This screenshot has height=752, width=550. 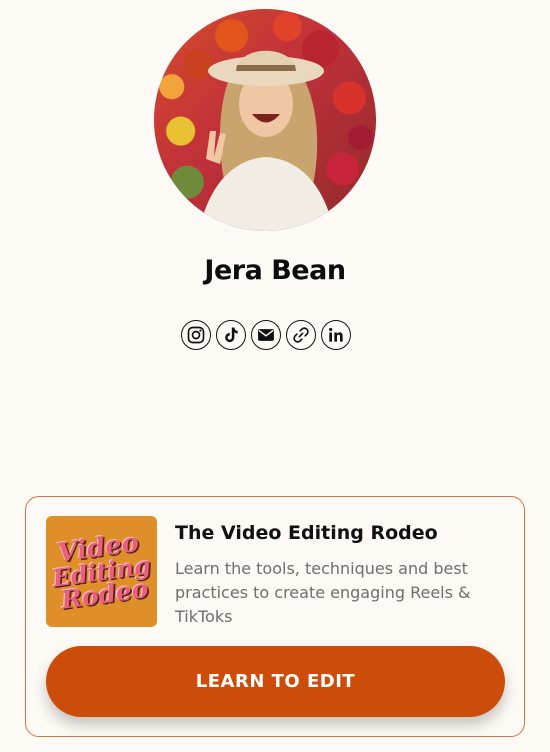 I want to click on website-link, so click(x=301, y=335).